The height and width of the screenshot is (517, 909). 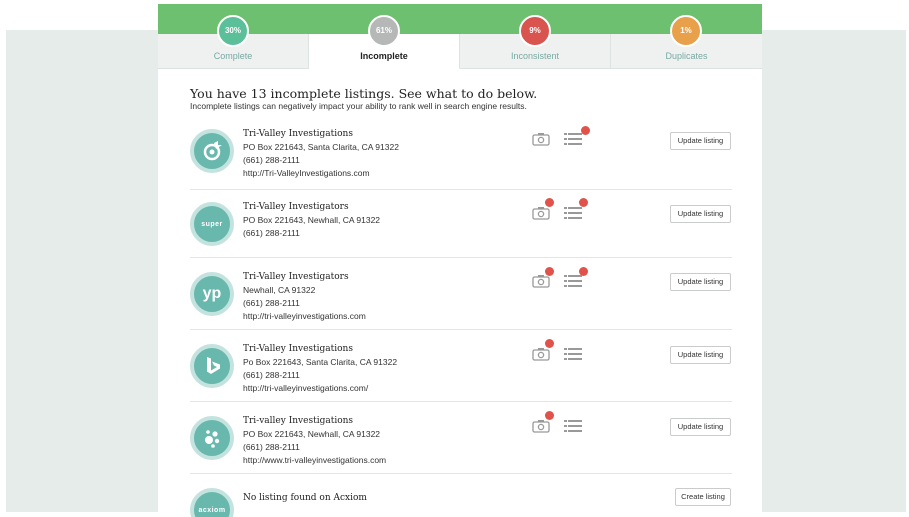 I want to click on bing-logo-icon, so click(x=212, y=366).